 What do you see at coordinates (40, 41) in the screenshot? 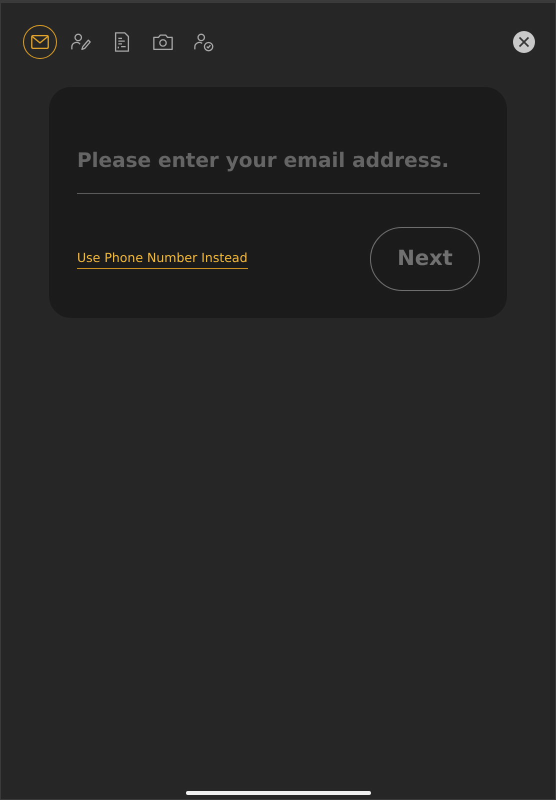
I see `step-tab` at bounding box center [40, 41].